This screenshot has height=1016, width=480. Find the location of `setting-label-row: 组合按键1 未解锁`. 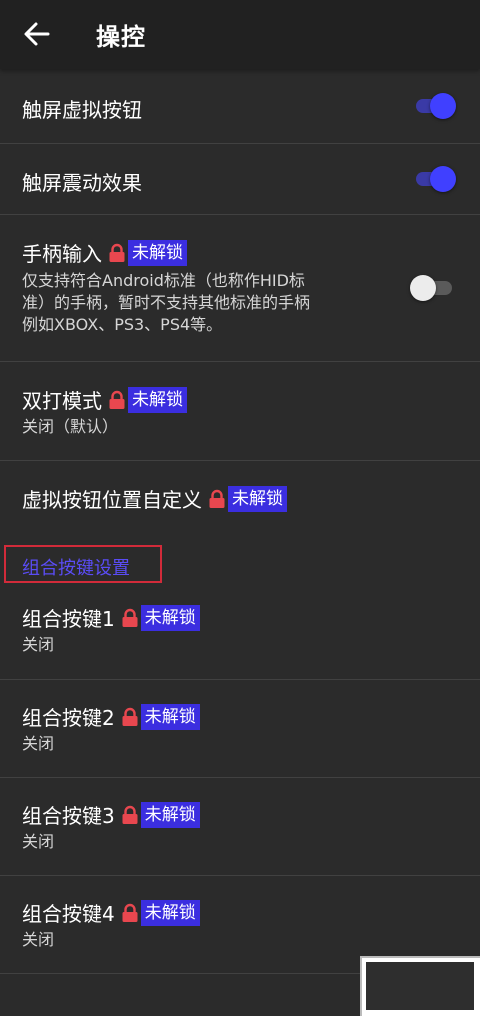

setting-label-row: 组合按键1 未解锁 is located at coordinates (111, 617).